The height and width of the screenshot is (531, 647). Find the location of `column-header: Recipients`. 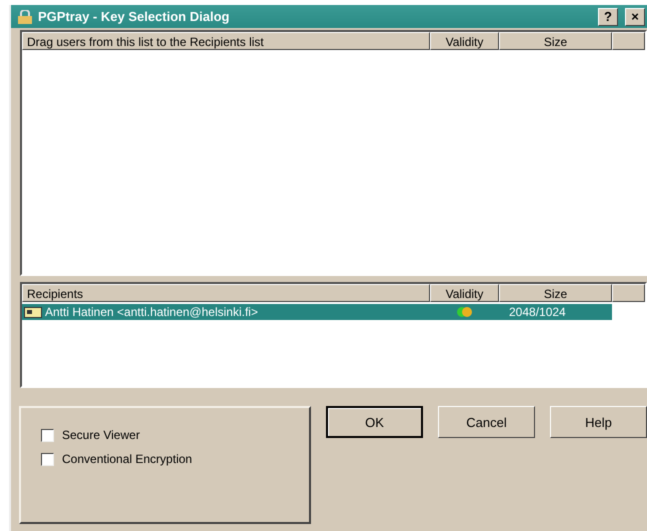

column-header: Recipients is located at coordinates (226, 293).